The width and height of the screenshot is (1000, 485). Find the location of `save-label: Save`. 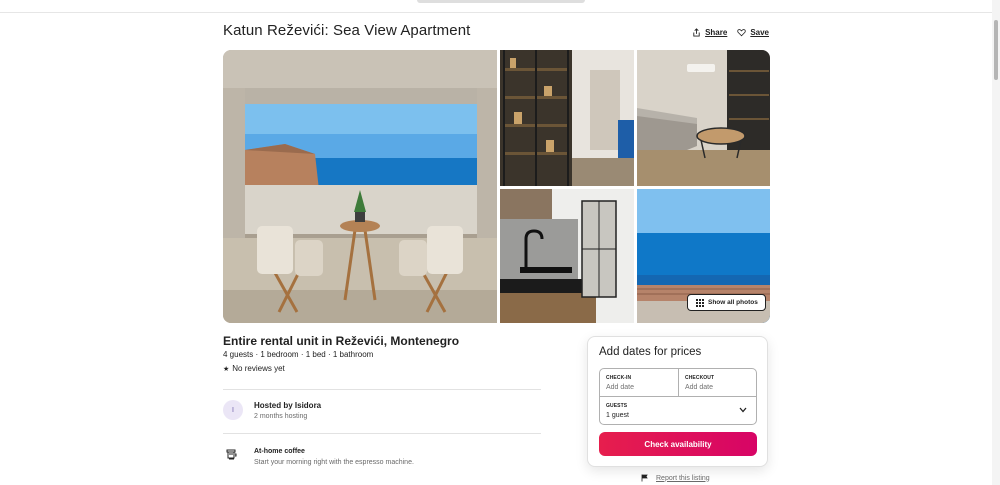

save-label: Save is located at coordinates (759, 32).